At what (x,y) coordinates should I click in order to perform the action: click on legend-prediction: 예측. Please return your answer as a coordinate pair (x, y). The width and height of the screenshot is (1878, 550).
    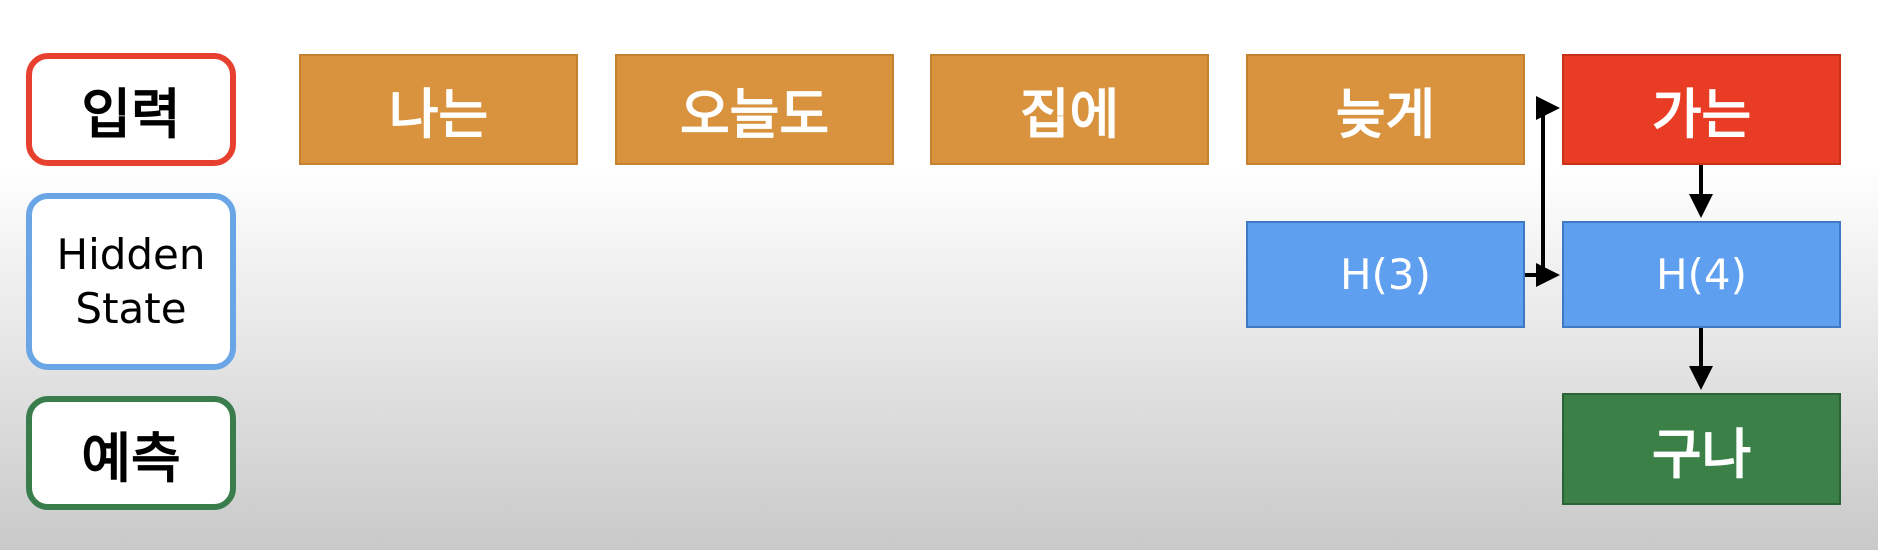
    Looking at the image, I should click on (131, 453).